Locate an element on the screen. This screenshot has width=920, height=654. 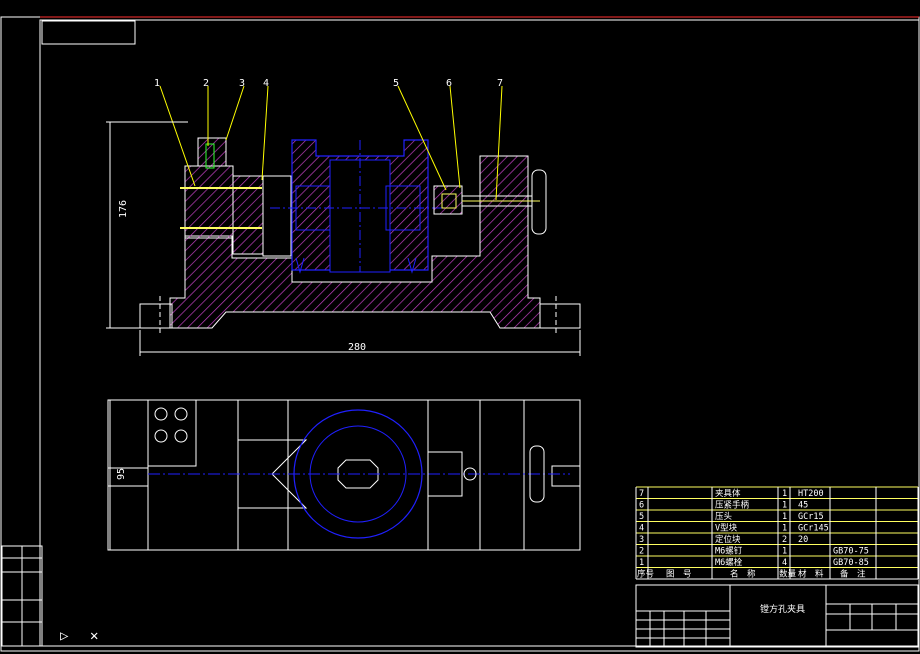
base-left-foot is located at coordinates (156, 316).